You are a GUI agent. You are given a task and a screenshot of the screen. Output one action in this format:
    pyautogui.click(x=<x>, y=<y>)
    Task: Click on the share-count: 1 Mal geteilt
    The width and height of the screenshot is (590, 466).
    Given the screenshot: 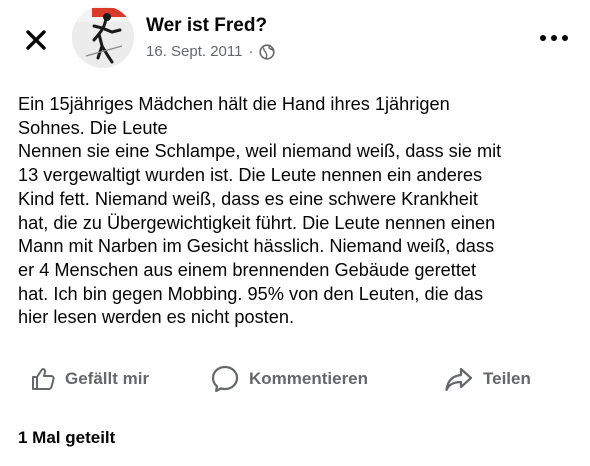 What is the action you would take?
    pyautogui.click(x=66, y=438)
    